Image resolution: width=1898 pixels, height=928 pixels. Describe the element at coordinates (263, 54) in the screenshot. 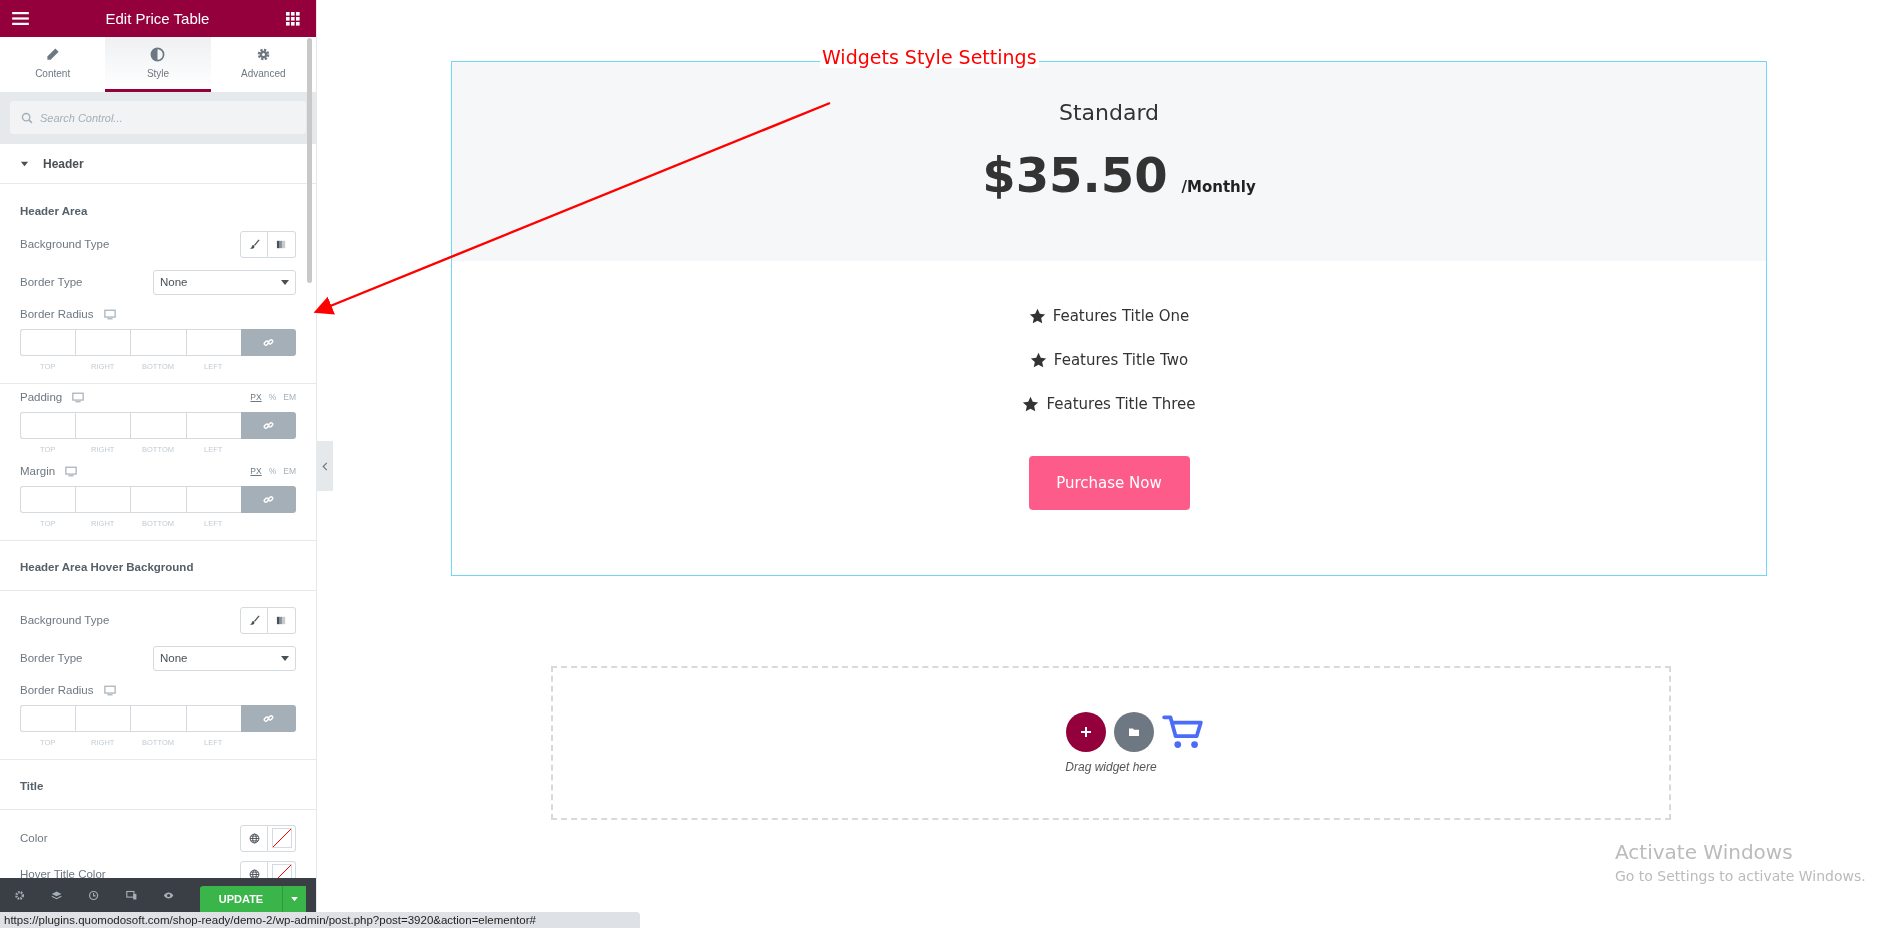

I see `gear-icon` at that location.